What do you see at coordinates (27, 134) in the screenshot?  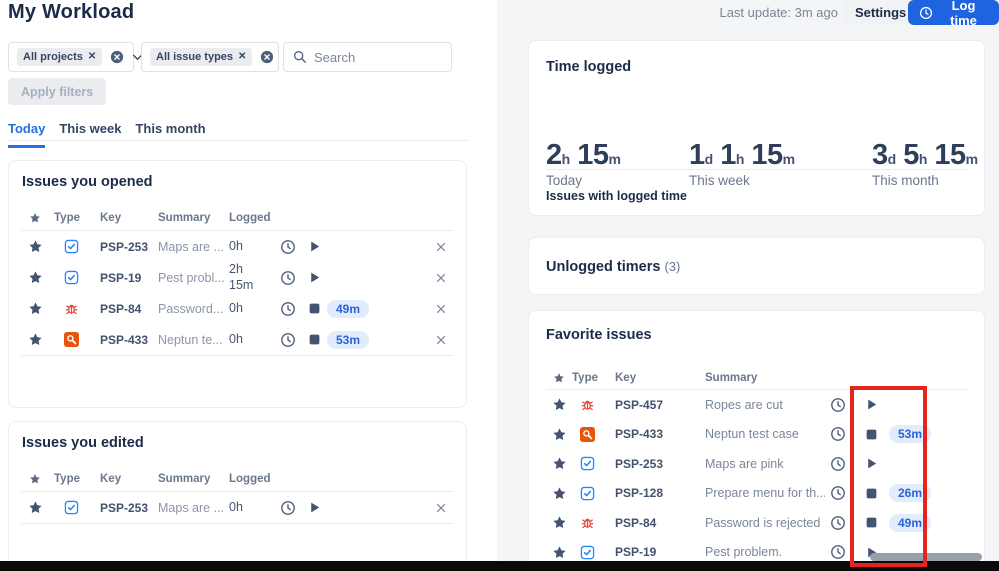 I see `tab-today: Today` at bounding box center [27, 134].